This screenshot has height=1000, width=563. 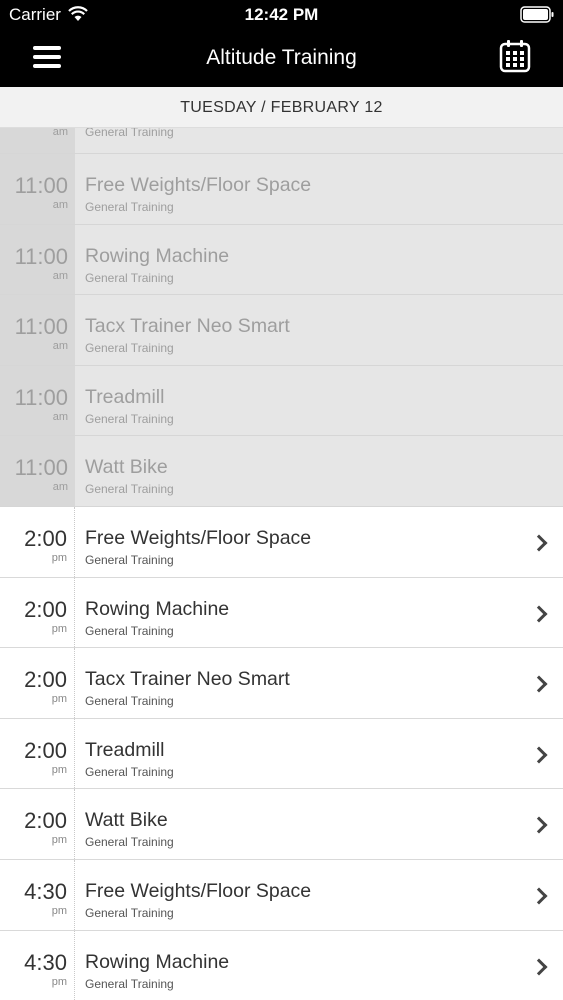 I want to click on list-item: 11:00 am Treadmill General Training, so click(x=281, y=401).